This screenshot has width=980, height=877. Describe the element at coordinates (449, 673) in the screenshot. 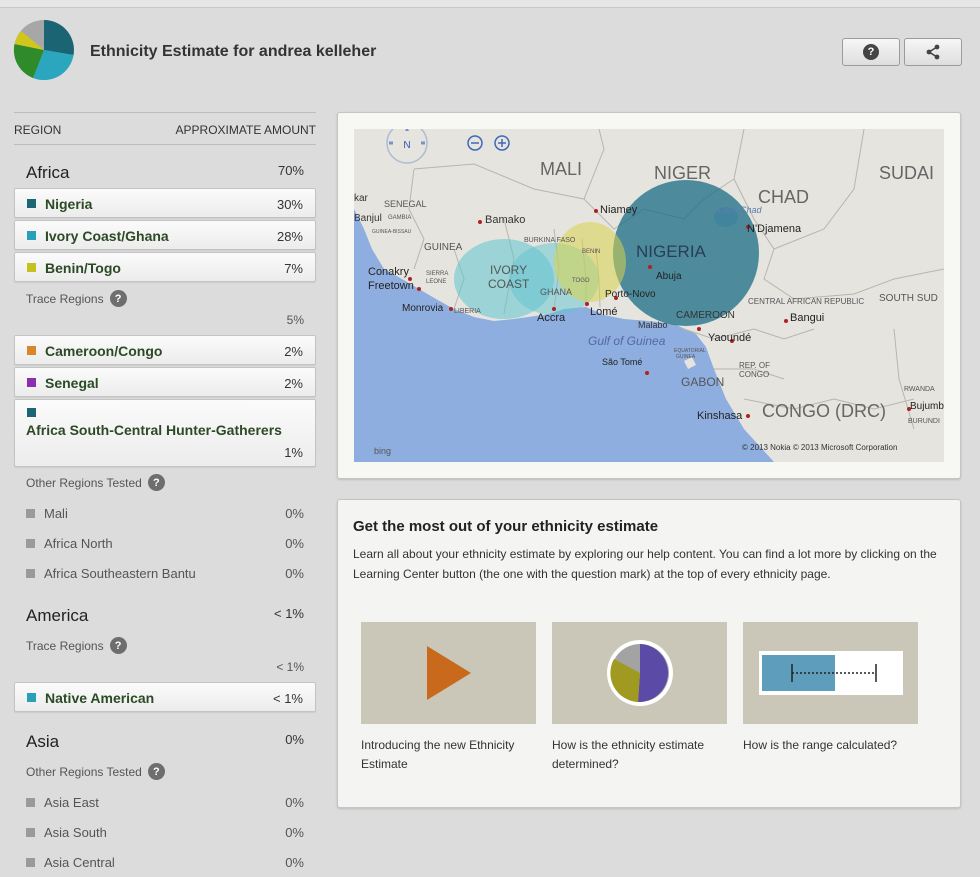

I see `play-icon` at that location.